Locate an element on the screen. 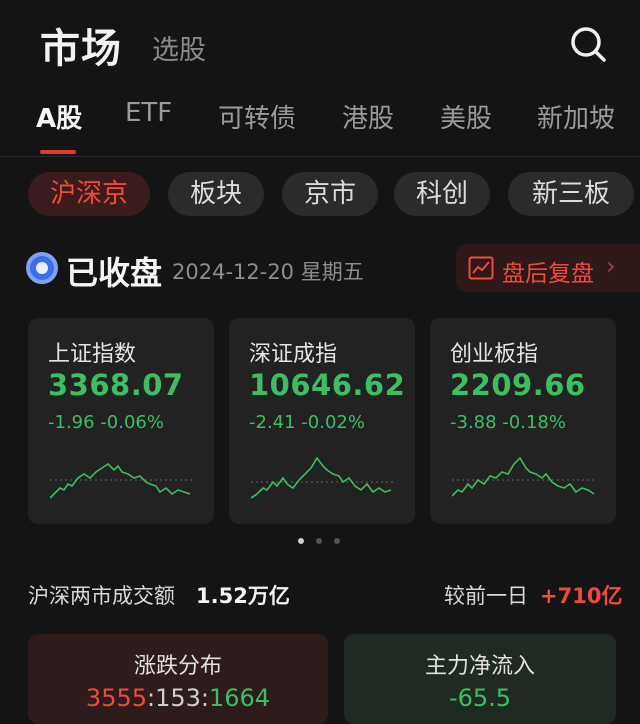  tab-us-stocks: 美股 is located at coordinates (466, 116).